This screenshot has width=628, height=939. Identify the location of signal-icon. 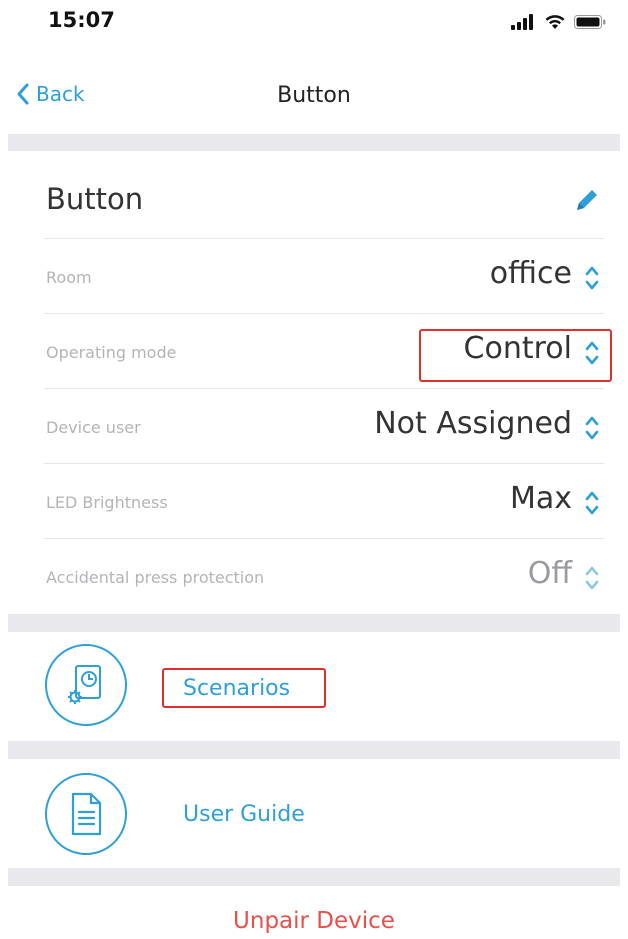
(522, 22).